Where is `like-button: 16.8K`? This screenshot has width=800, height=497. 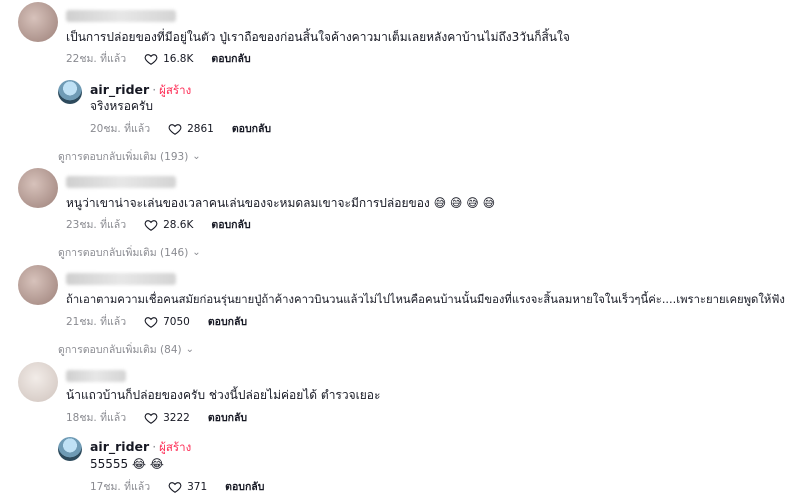
like-button: 16.8K is located at coordinates (168, 59).